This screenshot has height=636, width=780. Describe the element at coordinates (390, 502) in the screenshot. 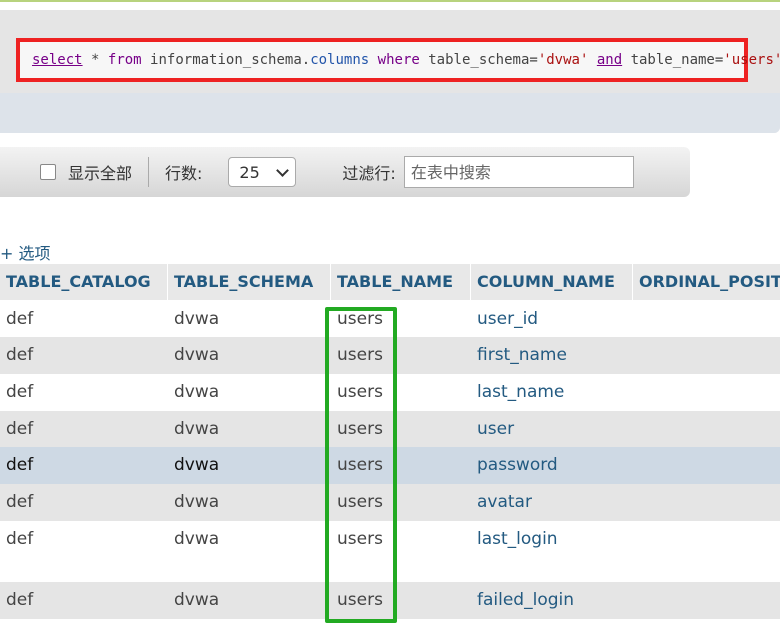

I see `table-row: def dvwa users avatar` at that location.